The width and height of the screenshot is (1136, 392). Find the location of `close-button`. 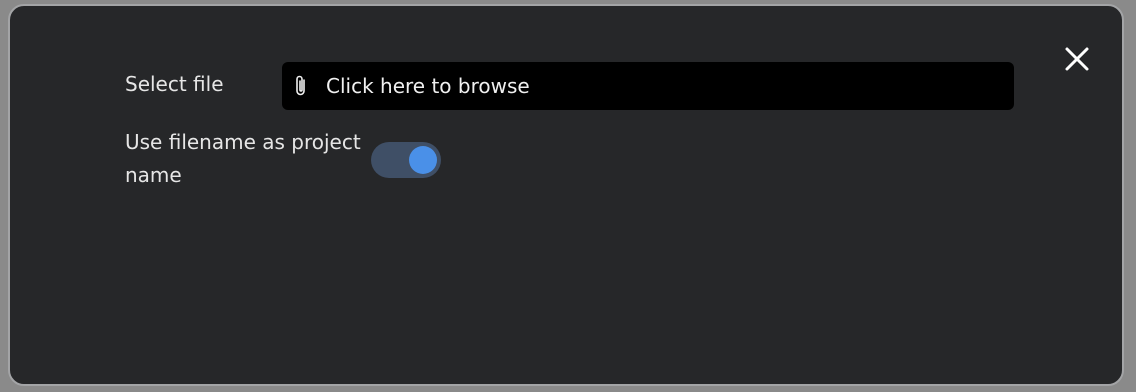

close-button is located at coordinates (1077, 59).